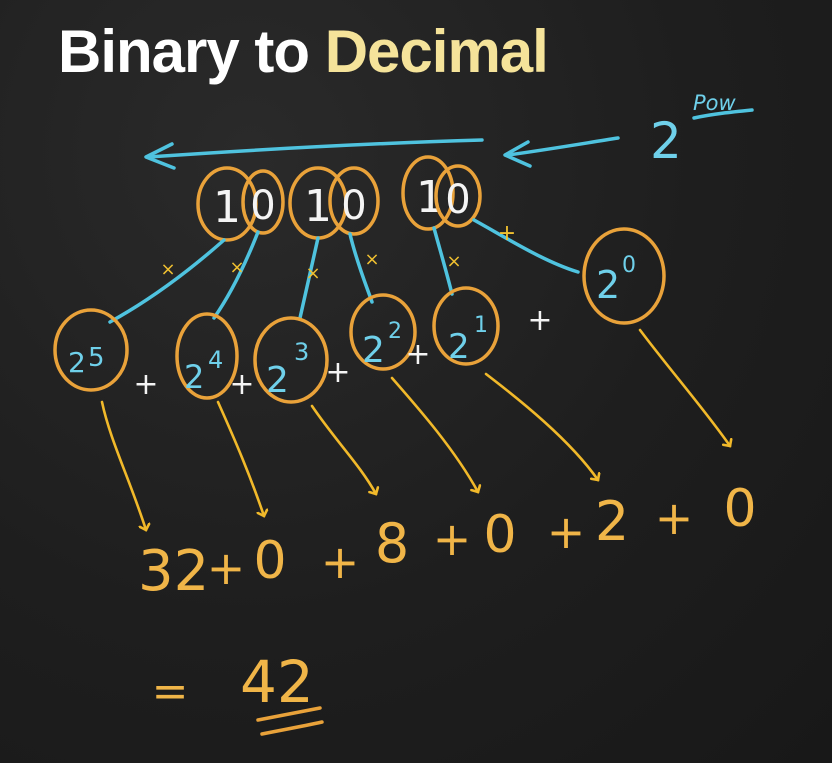 This screenshot has height=763, width=832. I want to click on power-exponent: 4, so click(215, 360).